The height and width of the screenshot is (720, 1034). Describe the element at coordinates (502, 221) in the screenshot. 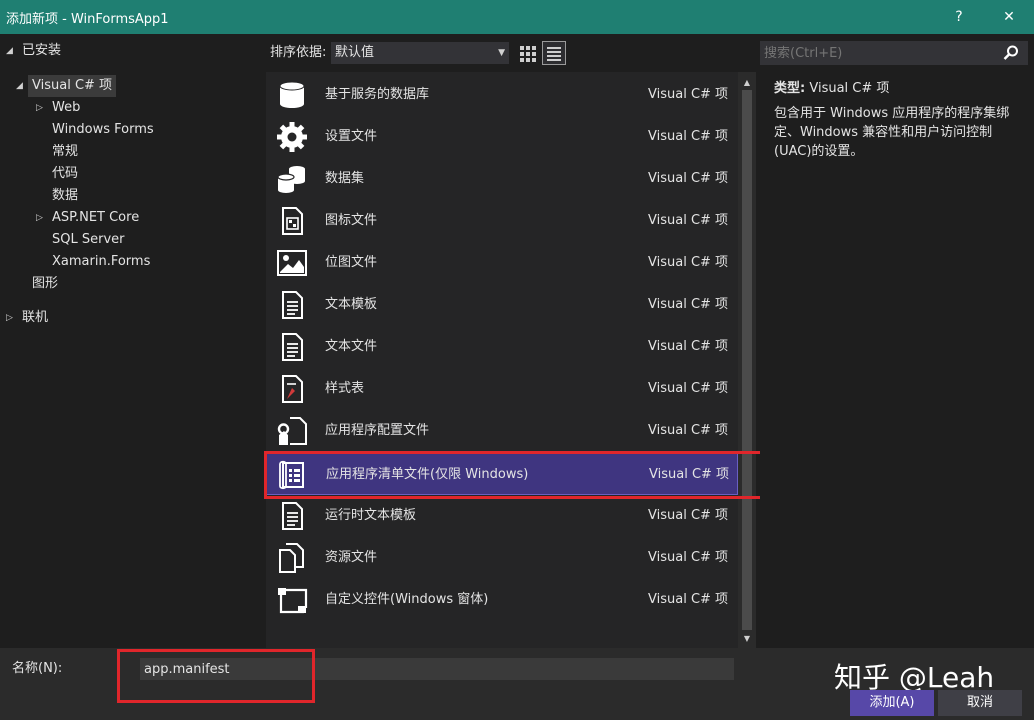

I see `list-item: 图标文件 Visual C# 项` at that location.